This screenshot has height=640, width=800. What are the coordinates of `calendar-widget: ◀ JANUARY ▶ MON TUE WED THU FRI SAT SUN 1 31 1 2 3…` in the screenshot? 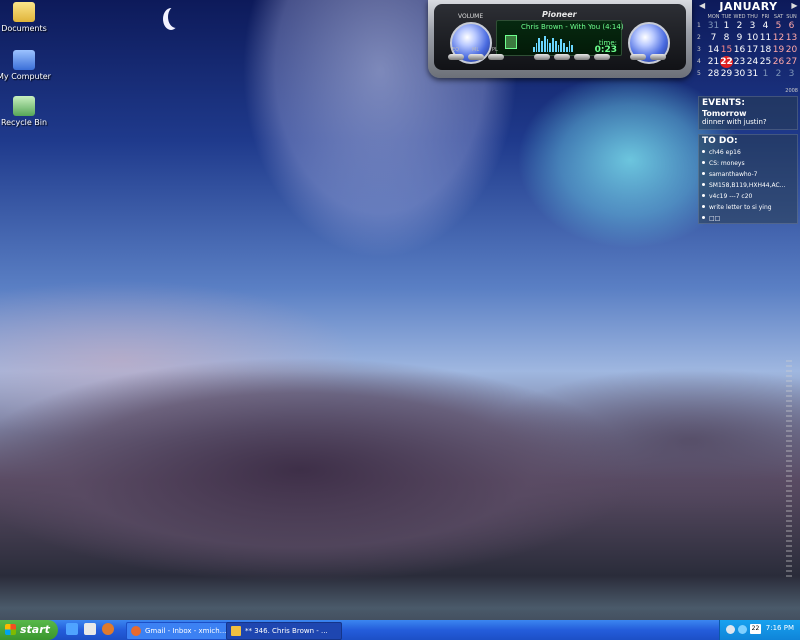 It's located at (748, 48).